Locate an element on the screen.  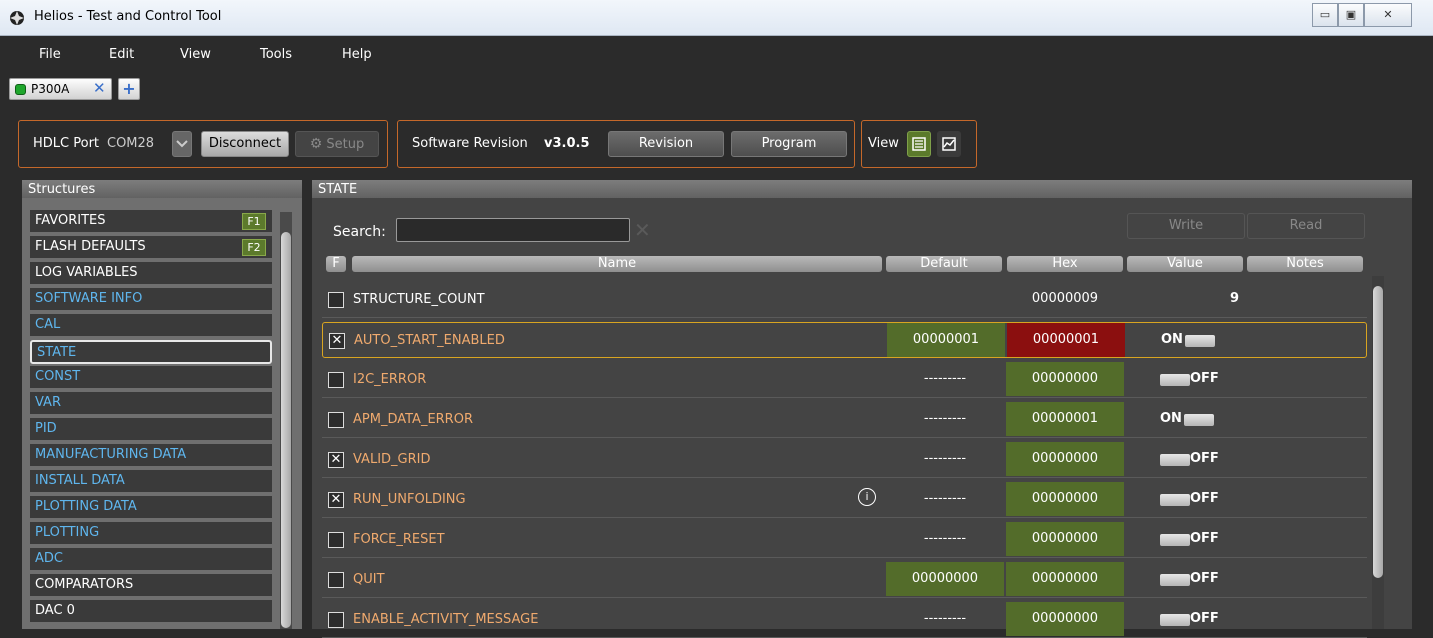
structure-item: MANUFACTURING DATA is located at coordinates (151, 456).